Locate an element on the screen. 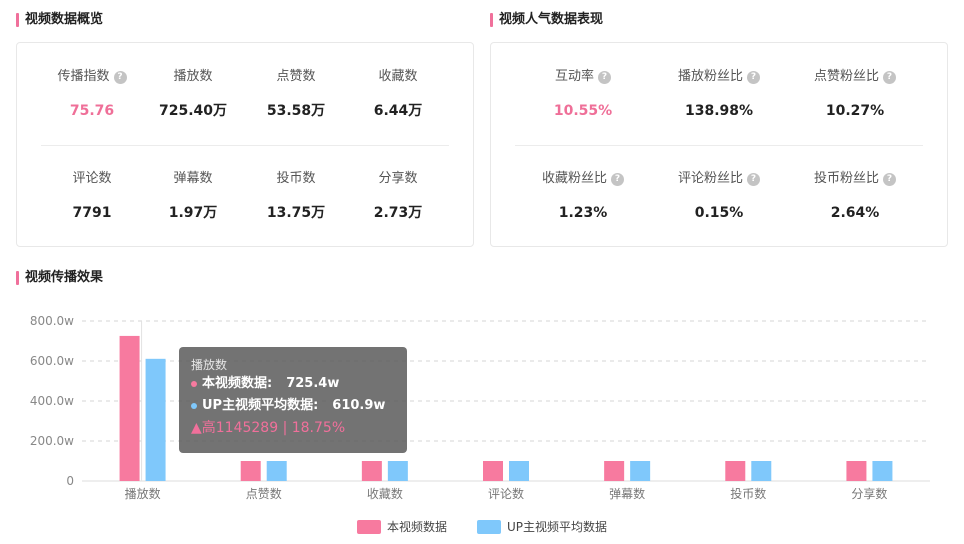 The width and height of the screenshot is (964, 544). overview-metric-7-label: 分享数 is located at coordinates (398, 178).